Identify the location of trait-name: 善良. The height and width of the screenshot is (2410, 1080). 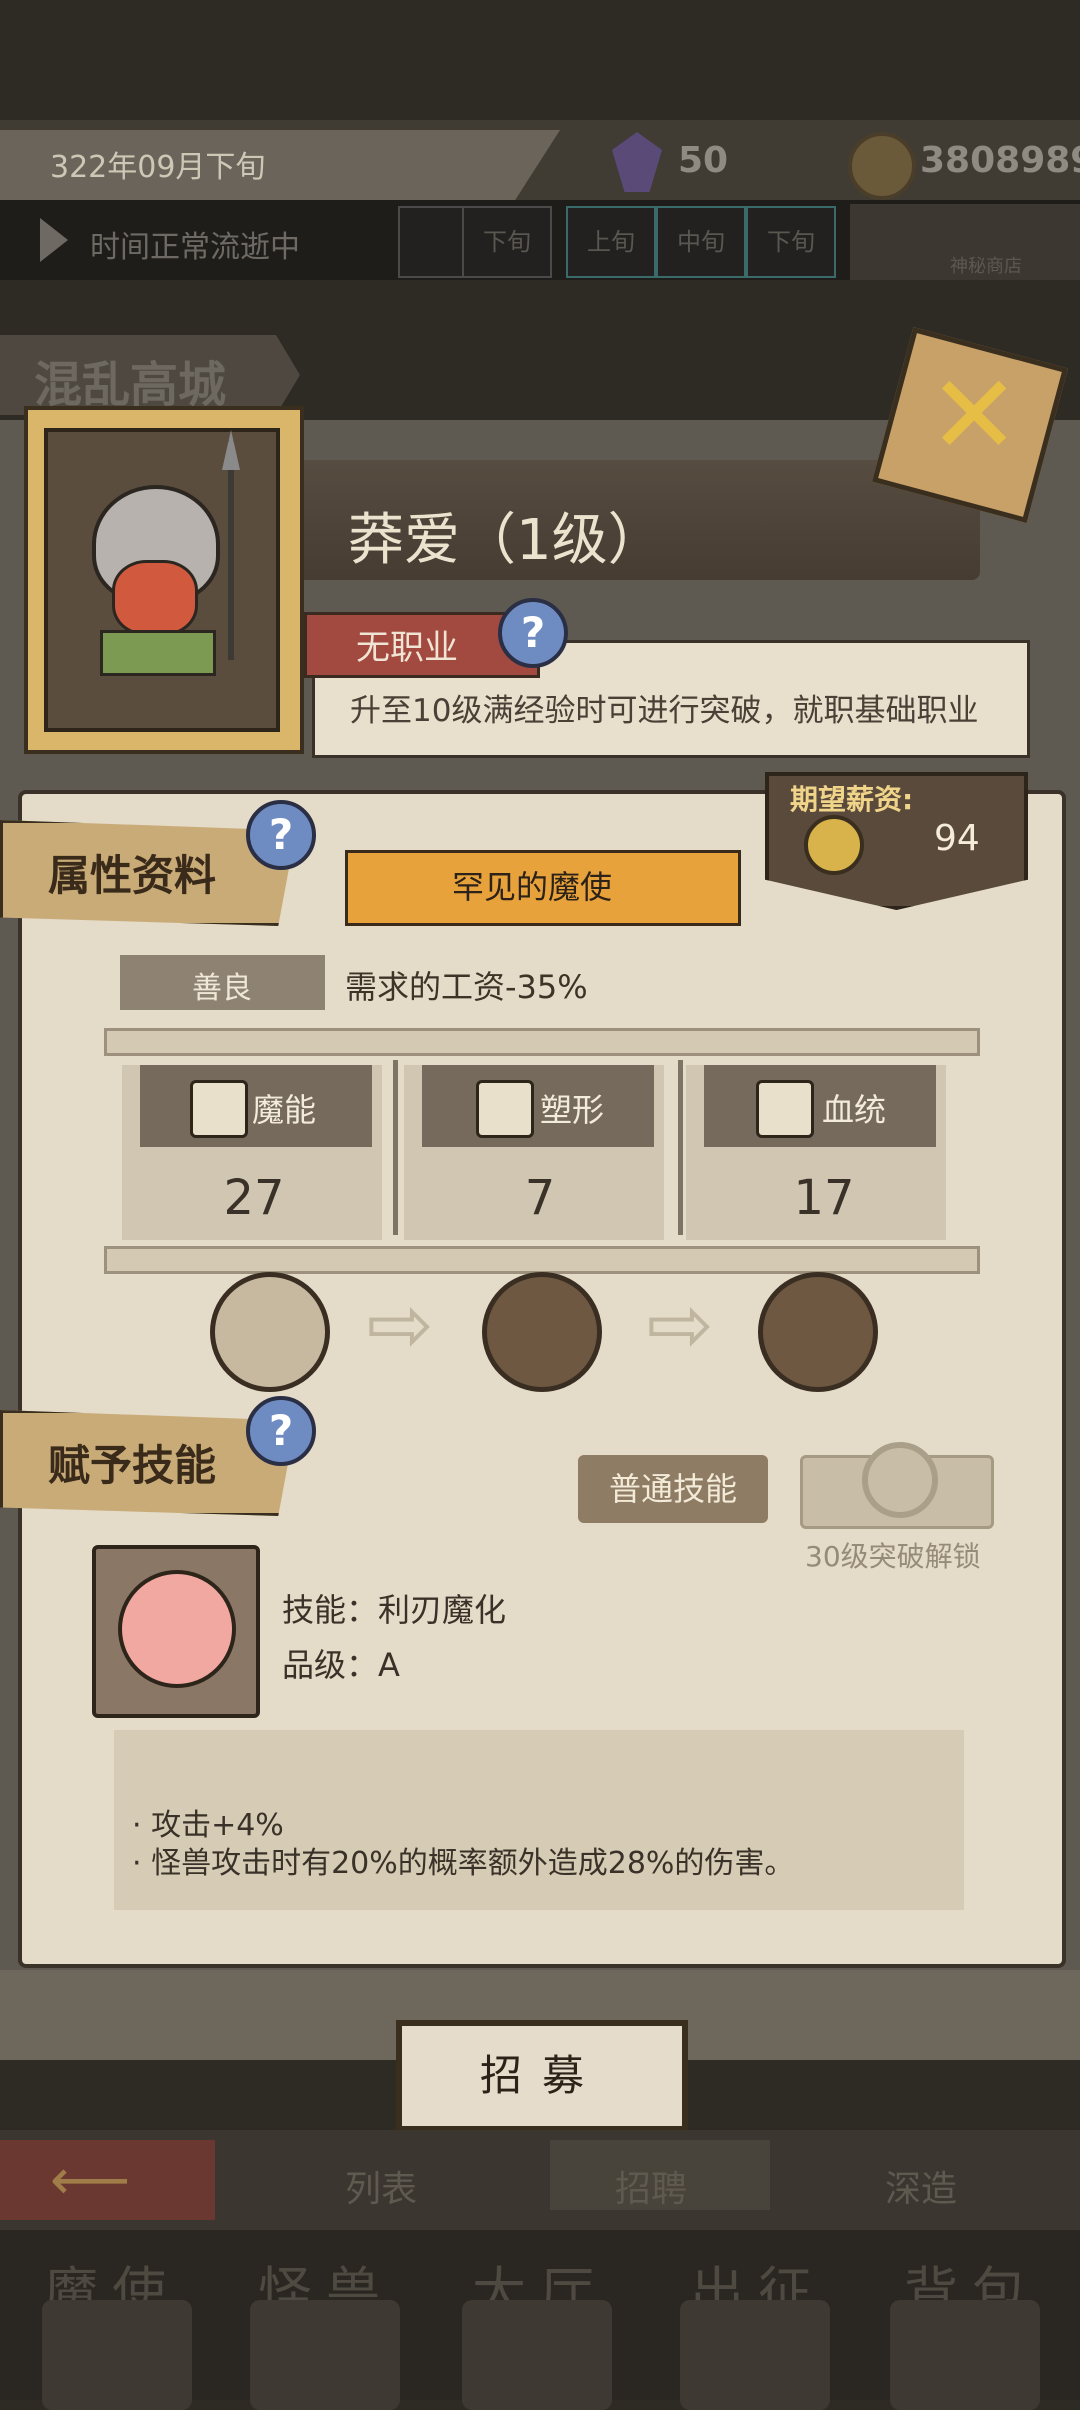
(222, 988).